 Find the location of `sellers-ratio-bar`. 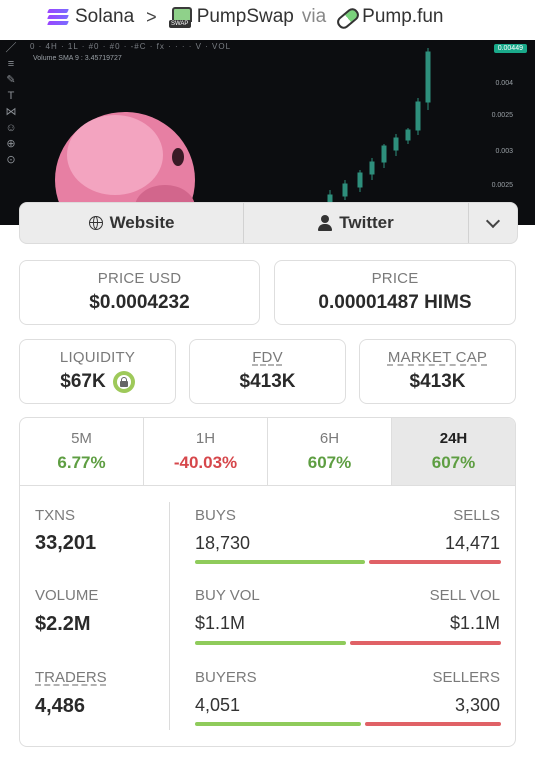

sellers-ratio-bar is located at coordinates (433, 724).